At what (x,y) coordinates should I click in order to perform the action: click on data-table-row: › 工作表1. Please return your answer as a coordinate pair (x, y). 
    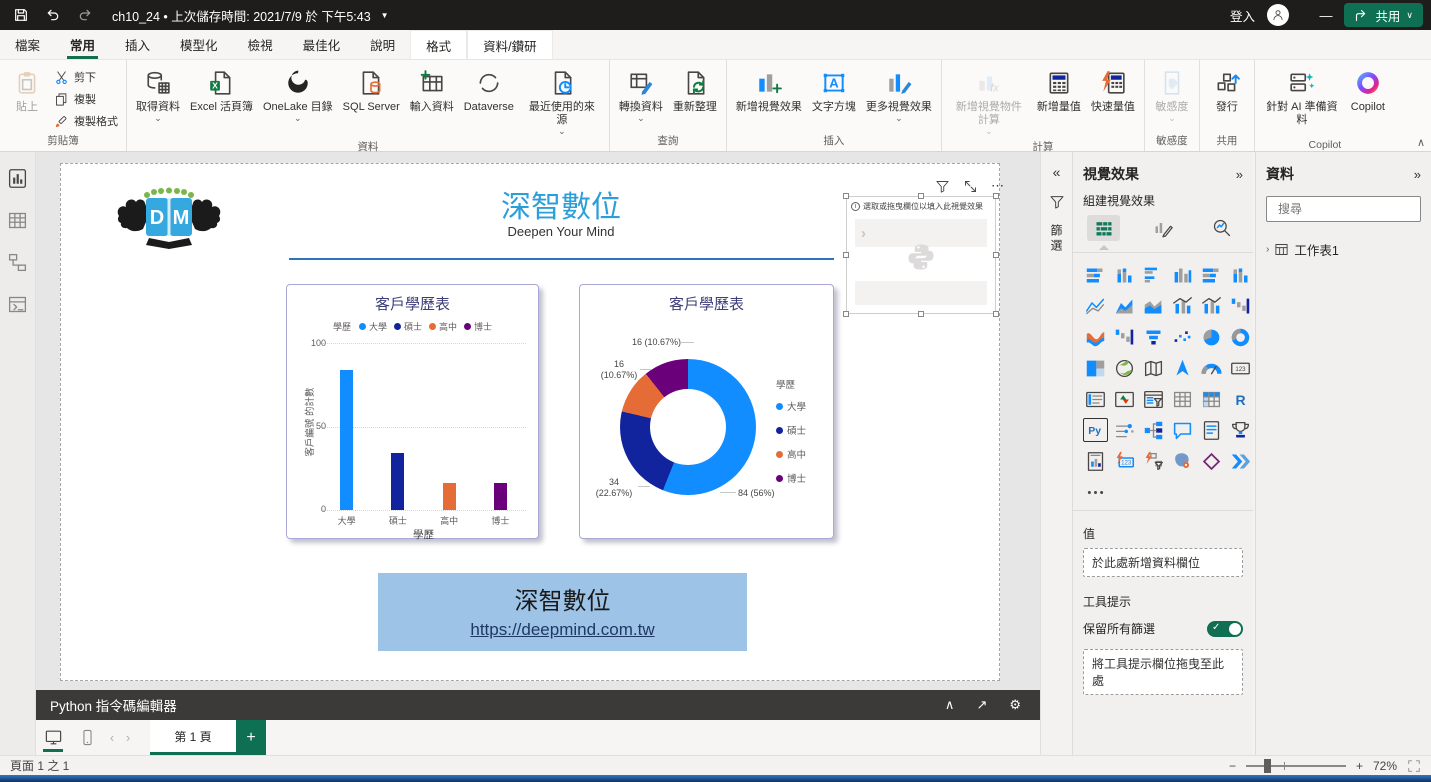
    Looking at the image, I should click on (1343, 249).